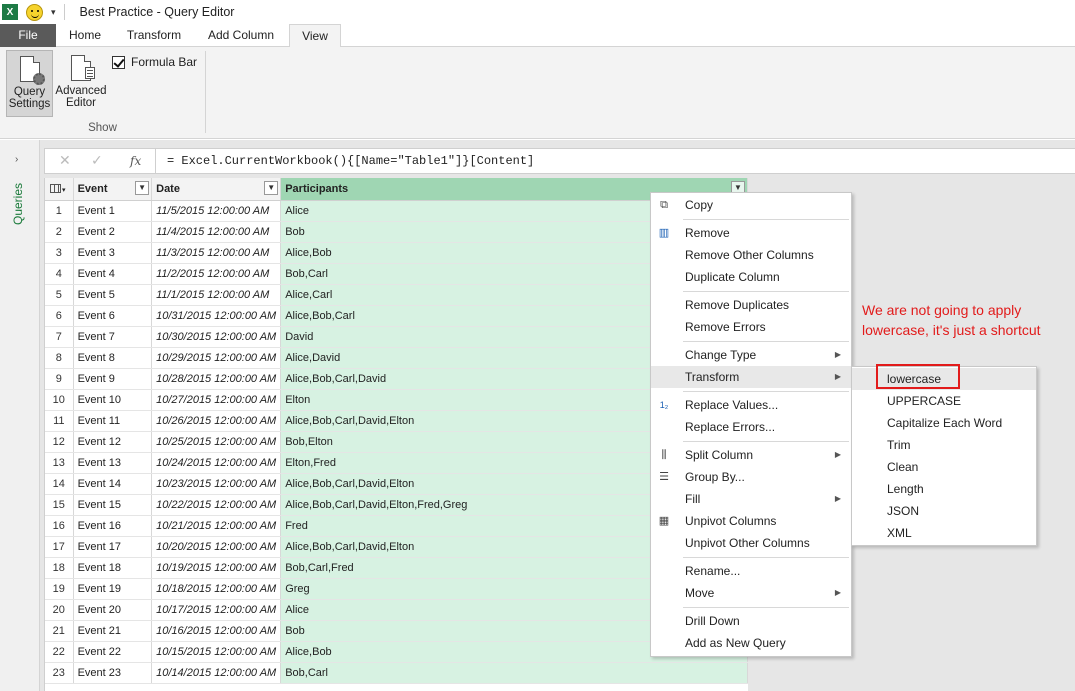  Describe the element at coordinates (216, 358) in the screenshot. I see `cell-date: 10/29/2015 12:00:00 AM` at that location.